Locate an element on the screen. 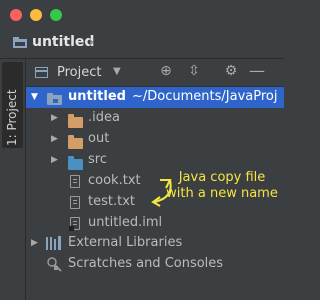  tree-item-label: Scratches and Consoles is located at coordinates (146, 263).